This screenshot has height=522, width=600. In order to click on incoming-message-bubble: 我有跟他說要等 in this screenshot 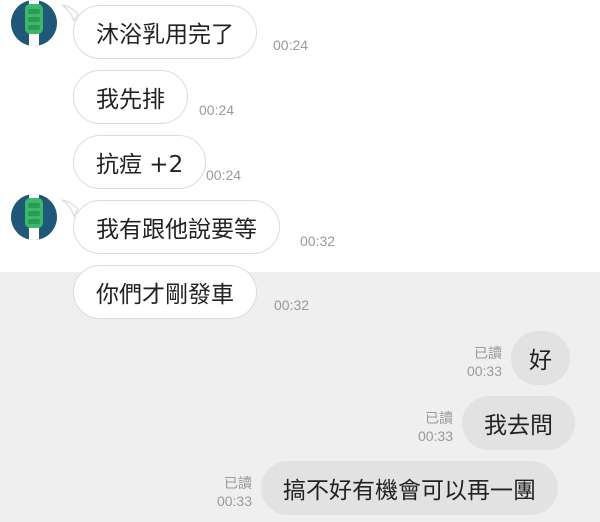, I will do `click(176, 227)`.